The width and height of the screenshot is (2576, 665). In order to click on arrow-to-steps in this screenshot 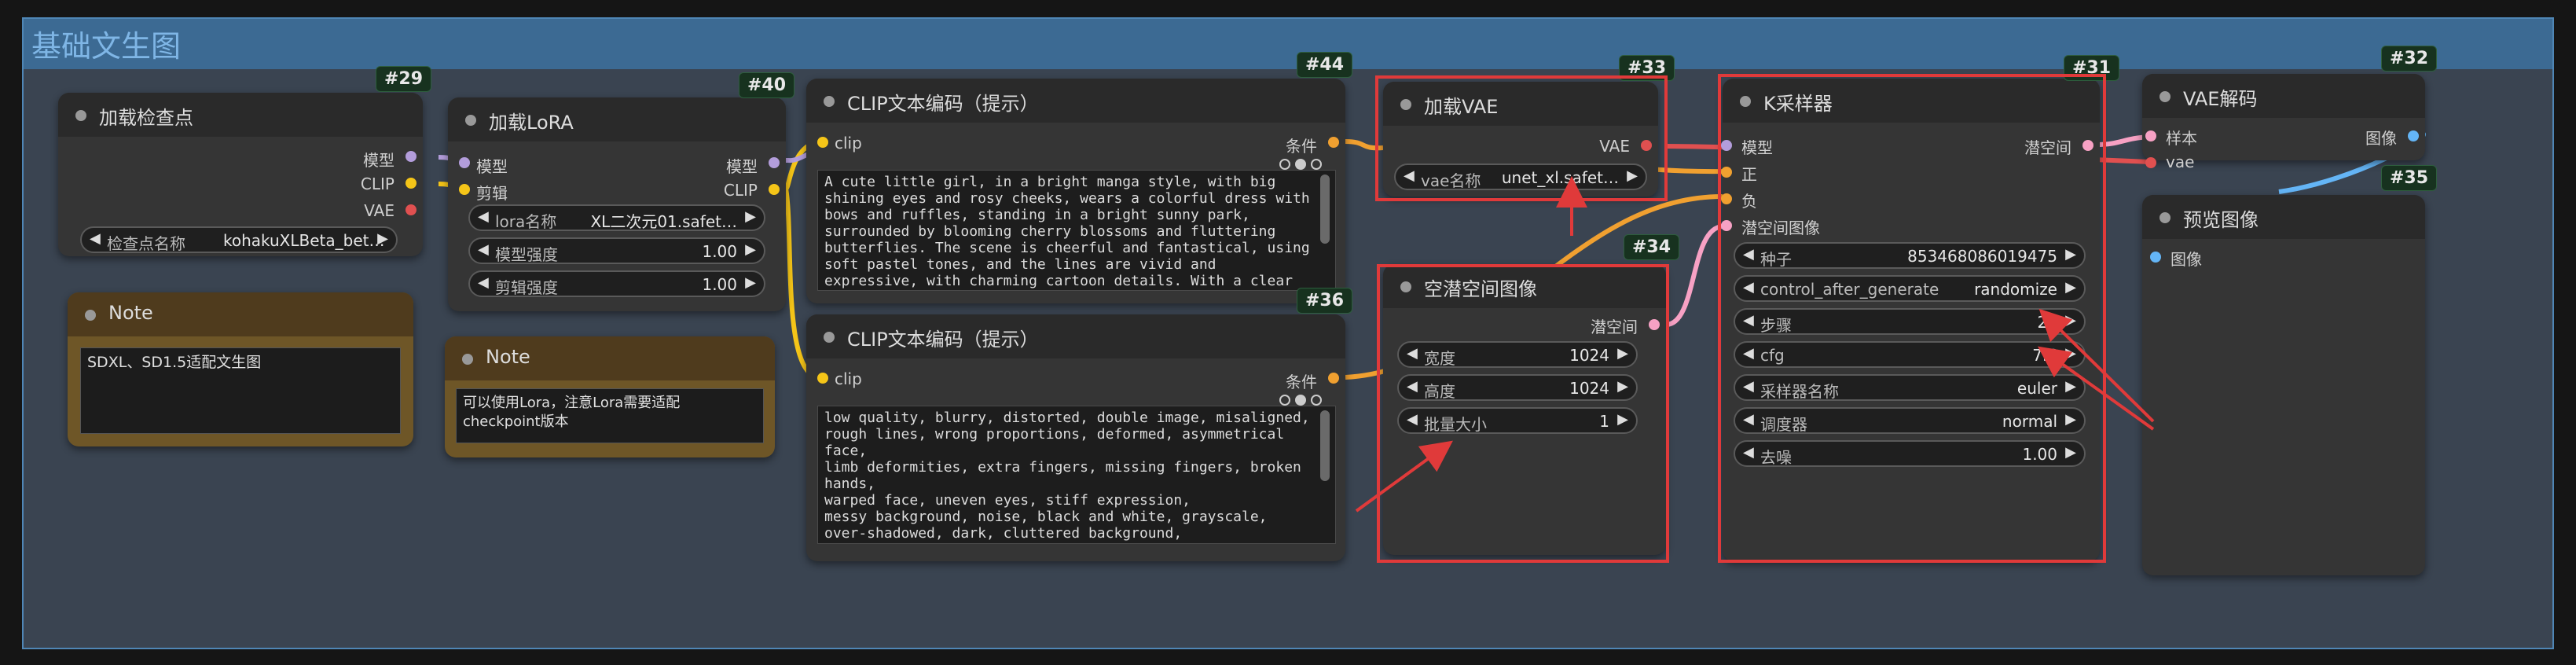, I will do `click(2096, 365)`.